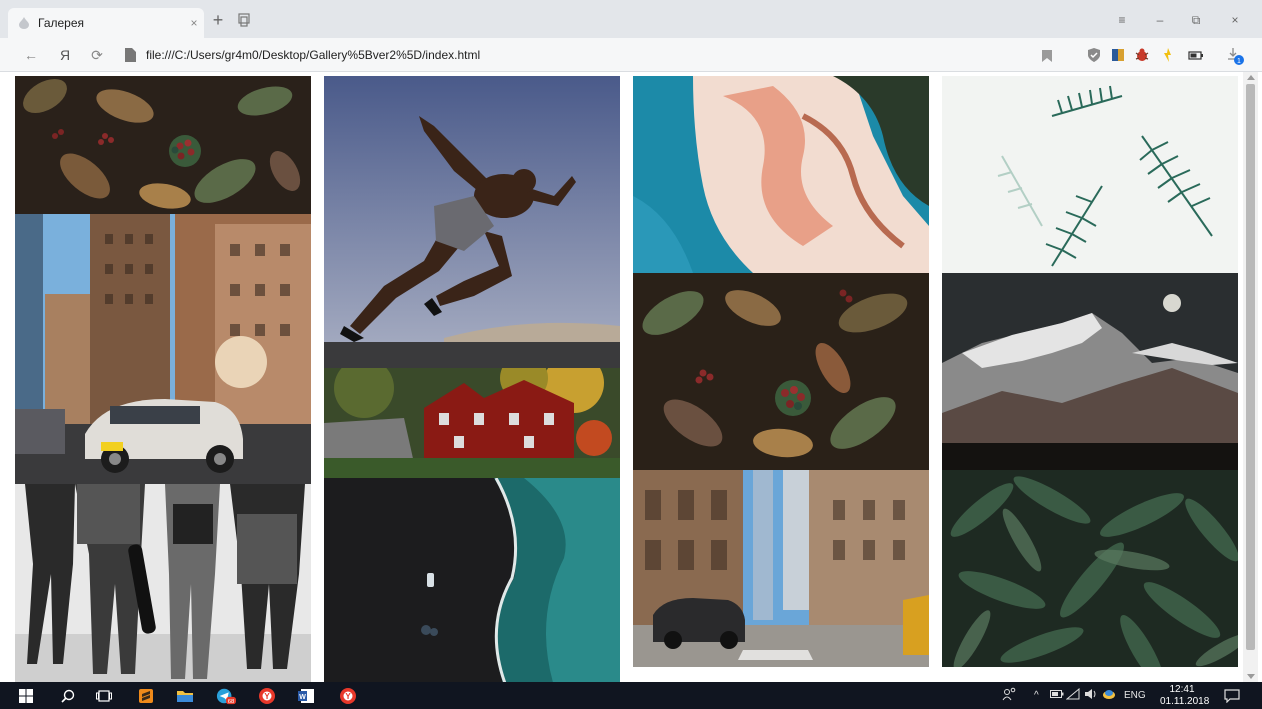 The image size is (1262, 709). Describe the element at coordinates (1182, 689) in the screenshot. I see `clock-time: 12:41` at that location.